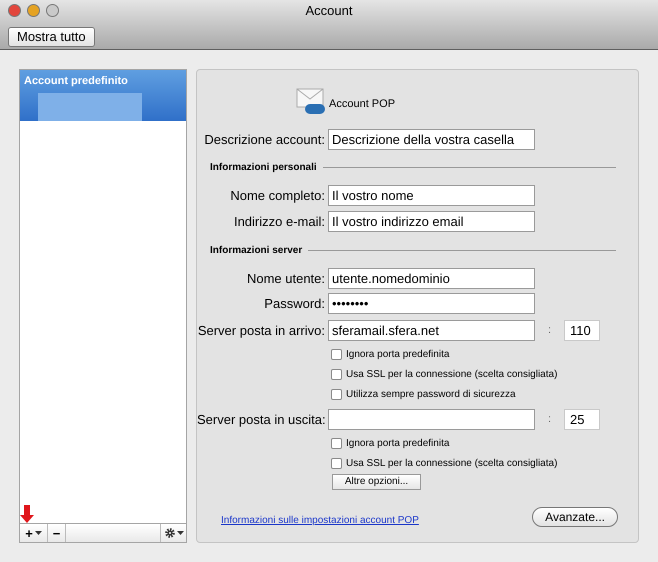 The image size is (658, 562). What do you see at coordinates (362, 104) in the screenshot?
I see `account-type-label: Account POP` at bounding box center [362, 104].